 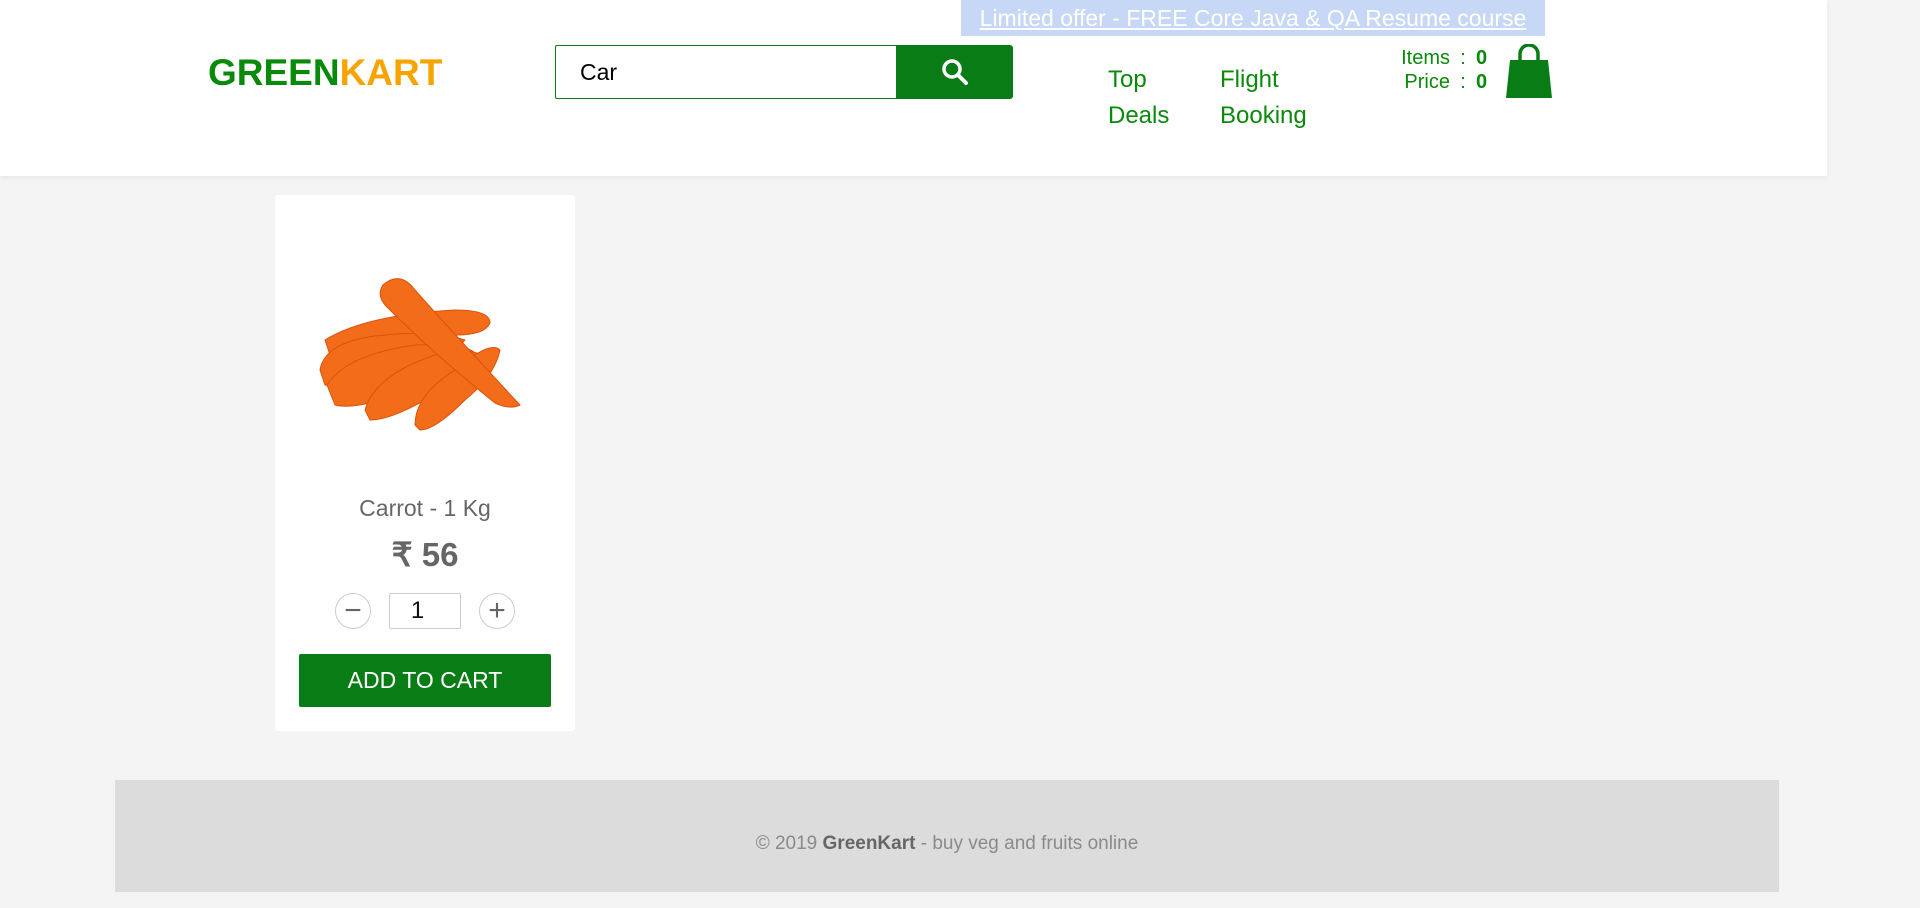 What do you see at coordinates (1127, 79) in the screenshot?
I see `nav-label: Top` at bounding box center [1127, 79].